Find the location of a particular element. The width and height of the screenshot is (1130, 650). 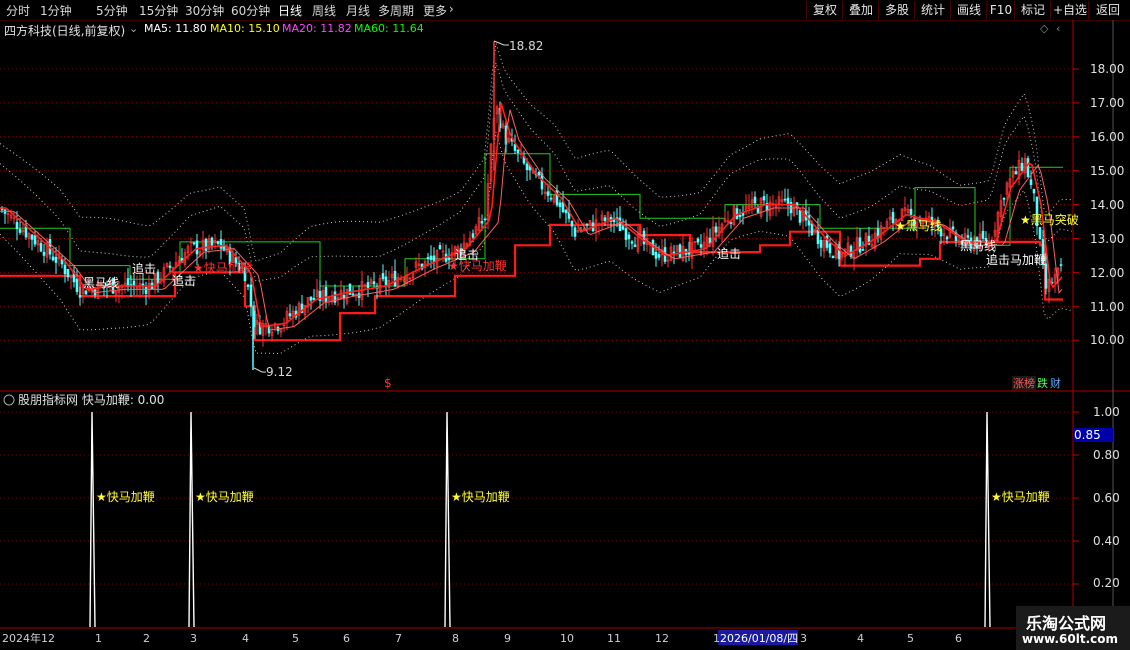

low-price-label: 9.12 is located at coordinates (279, 372).